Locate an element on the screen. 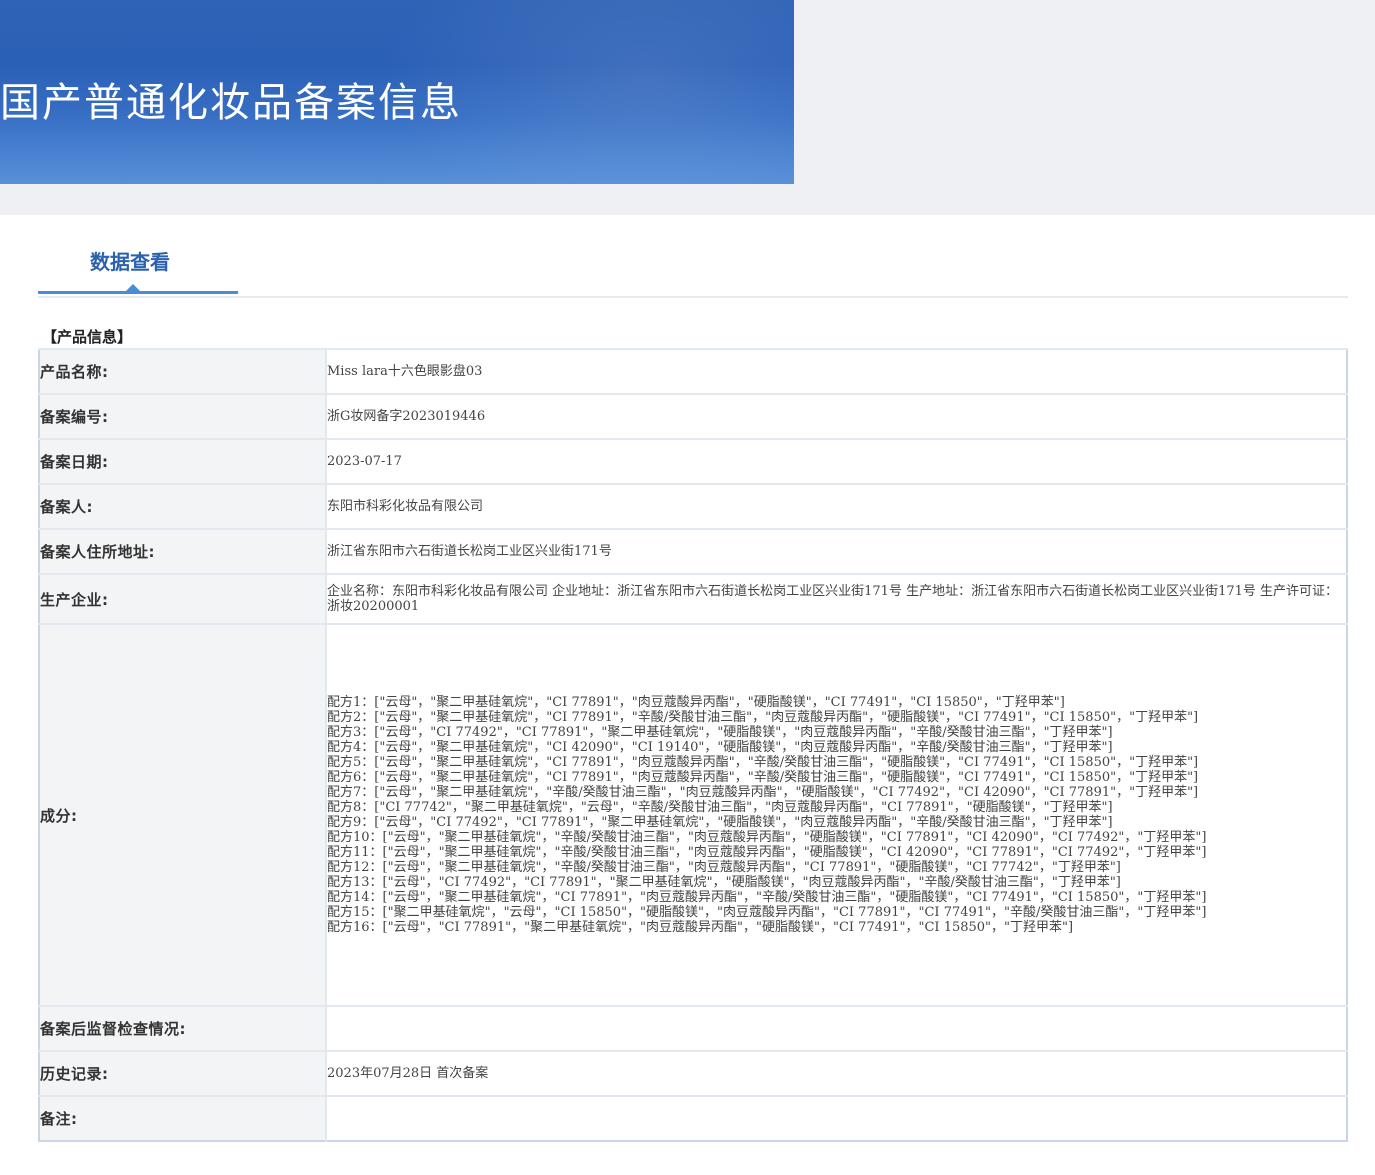 The height and width of the screenshot is (1175, 1375). row-post-check: 备案后监督检查情况: is located at coordinates (693, 1028).